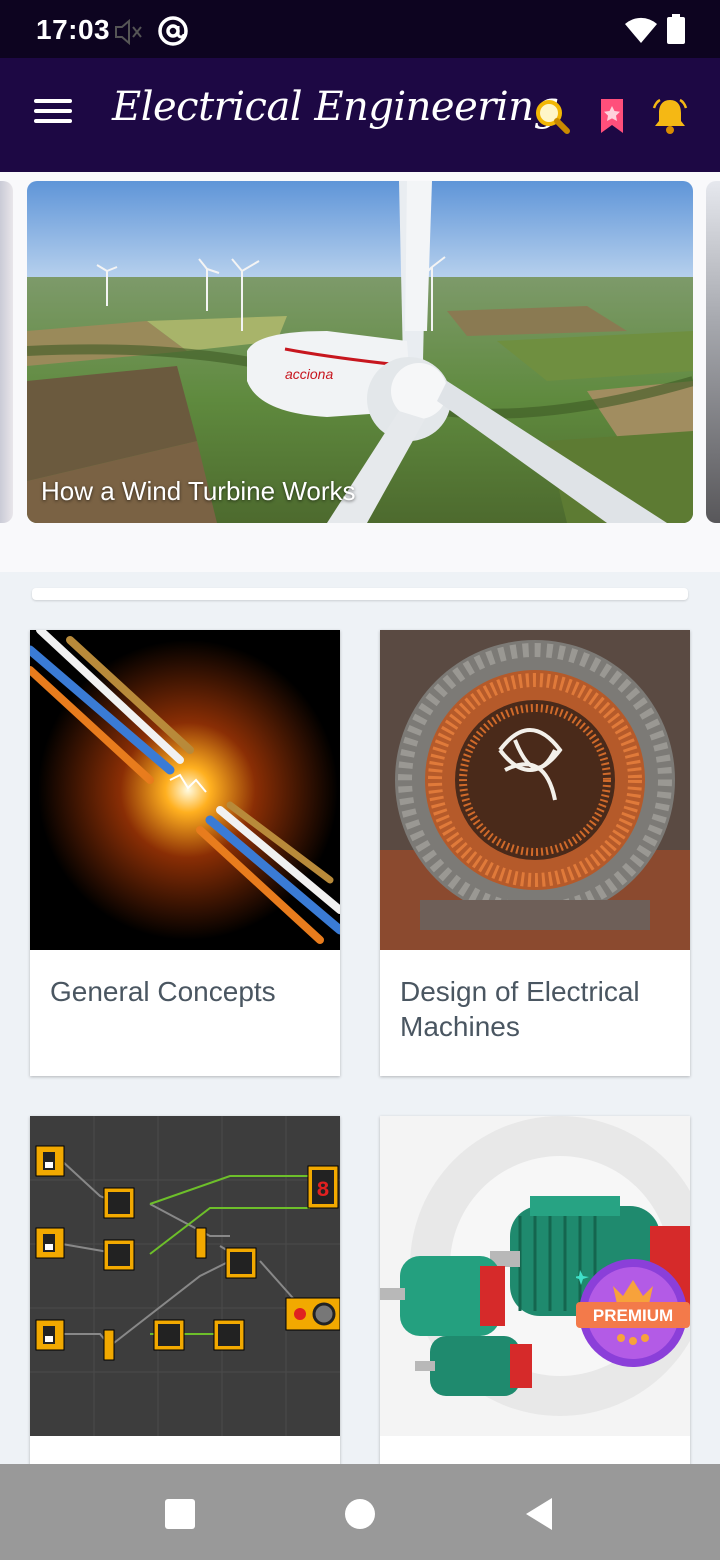  What do you see at coordinates (535, 1296) in the screenshot?
I see `category-card-motors: PREMIUM` at bounding box center [535, 1296].